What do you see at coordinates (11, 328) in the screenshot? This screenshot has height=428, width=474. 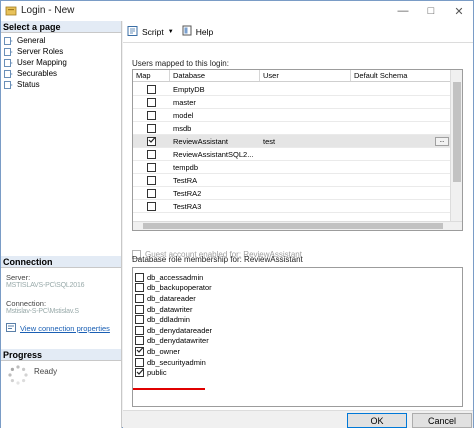 I see `properties-icon` at bounding box center [11, 328].